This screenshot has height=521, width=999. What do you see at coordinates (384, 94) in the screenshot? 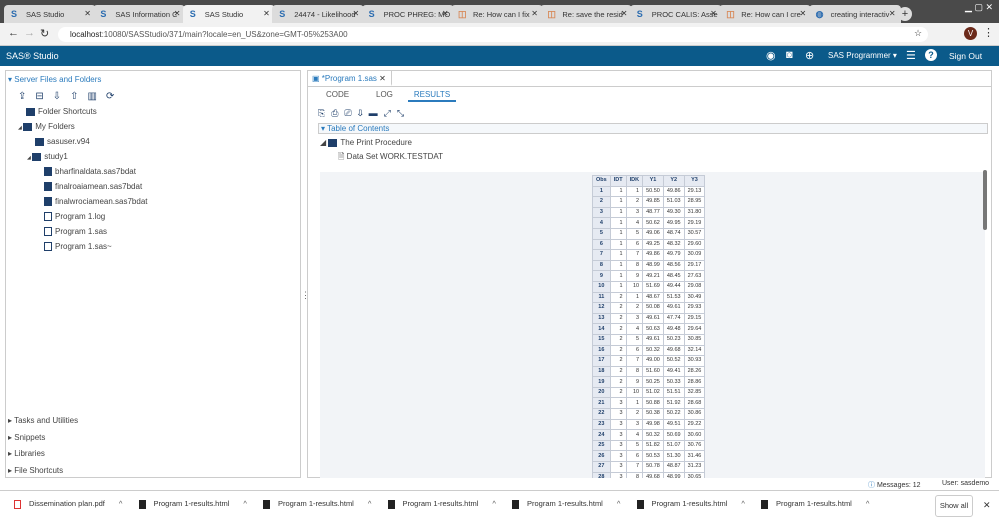
I see `tab-log: LOG` at bounding box center [384, 94].